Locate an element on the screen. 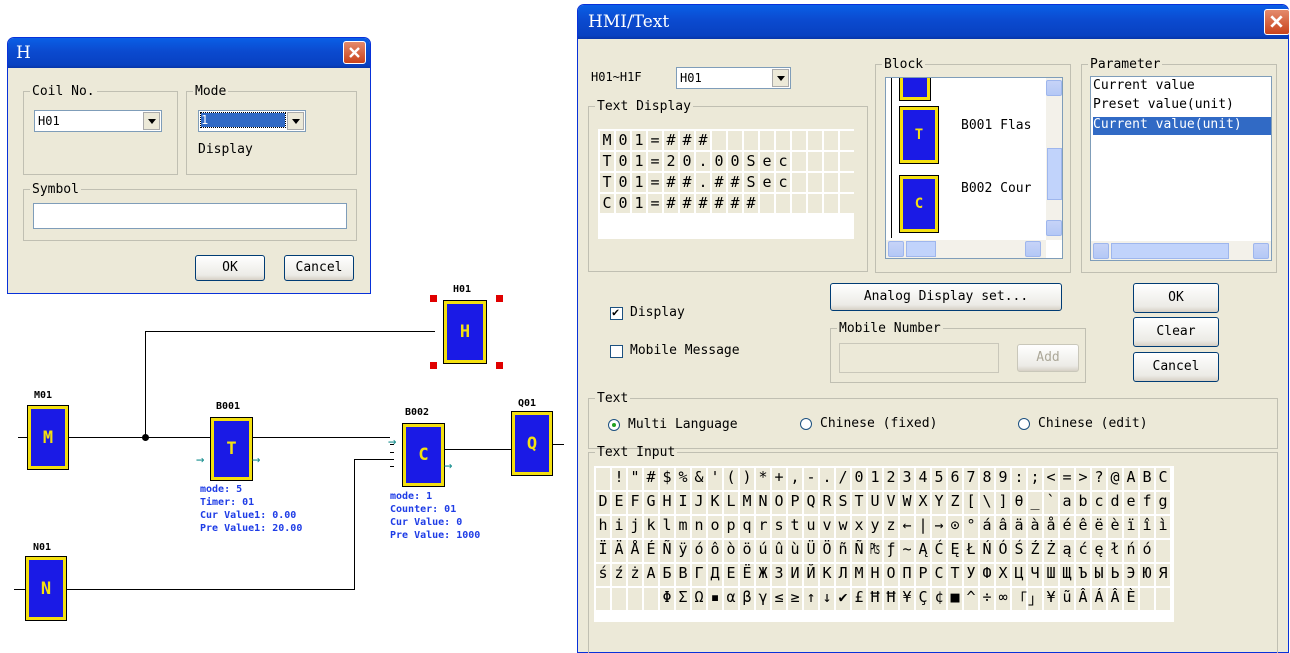 The image size is (1290, 653). charmap-cell: ⊙ is located at coordinates (955, 527).